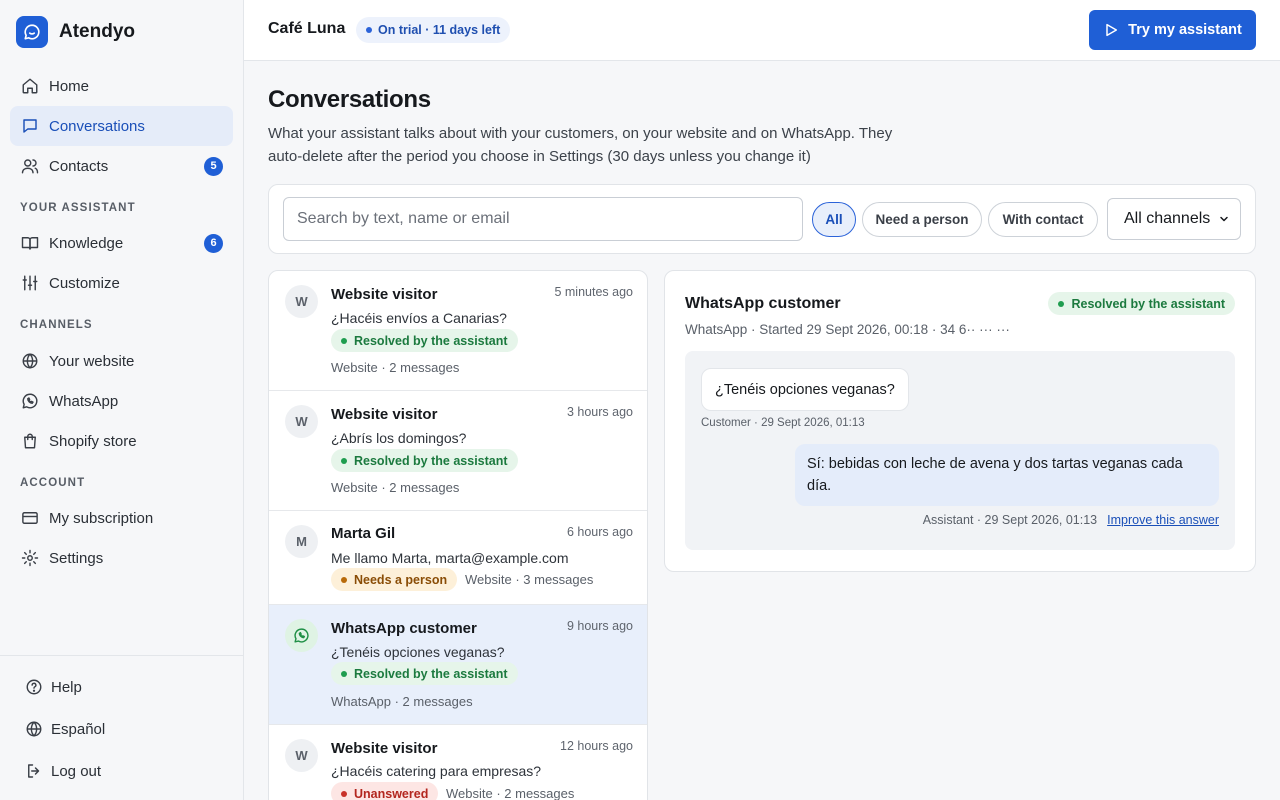  Describe the element at coordinates (543, 219) in the screenshot. I see `search-input` at that location.